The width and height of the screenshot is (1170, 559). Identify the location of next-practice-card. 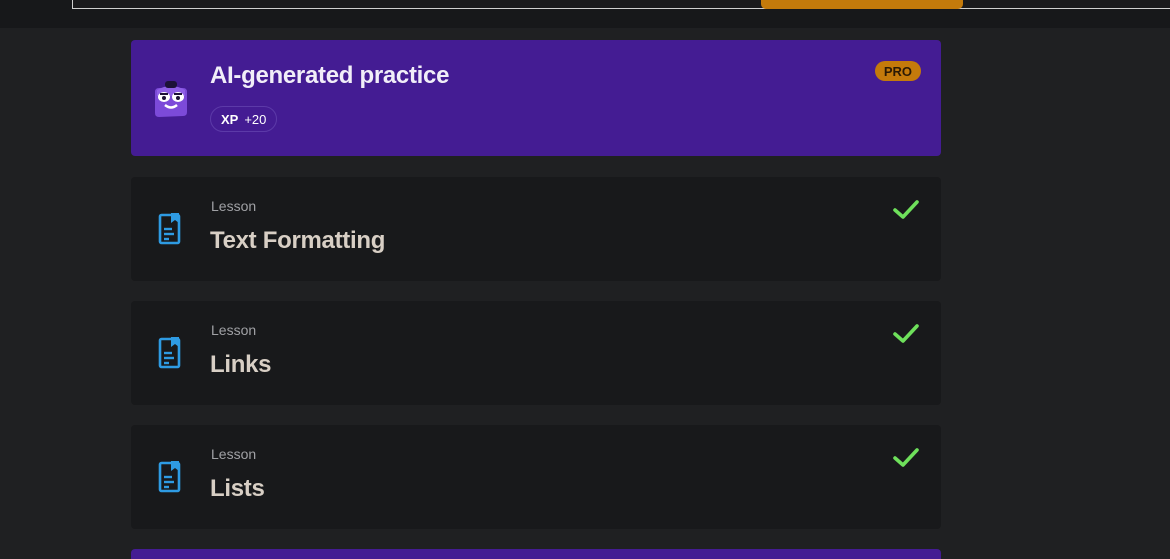
(536, 554).